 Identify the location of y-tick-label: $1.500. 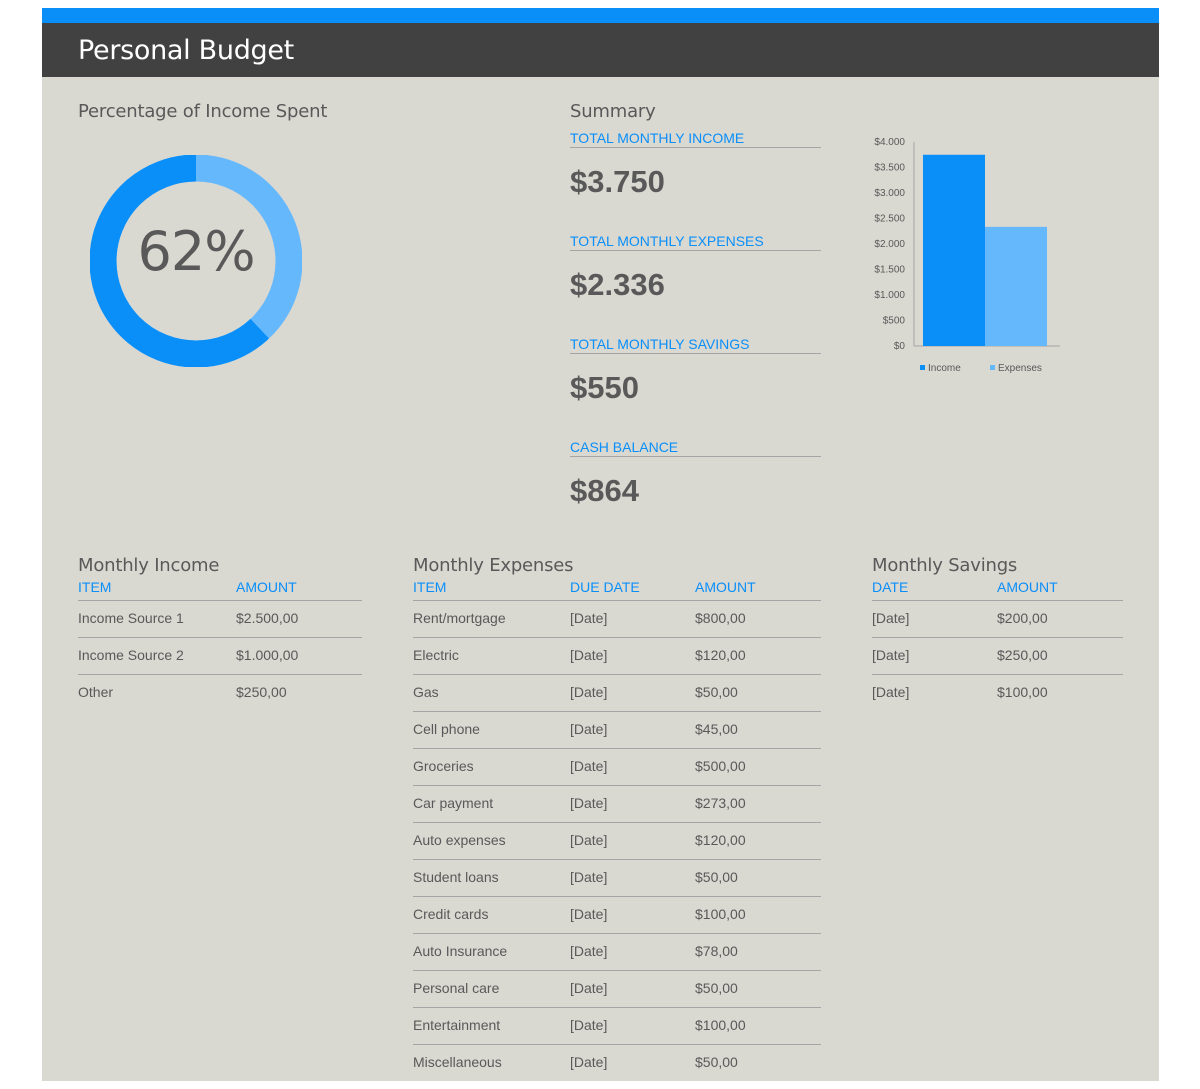
(889, 270).